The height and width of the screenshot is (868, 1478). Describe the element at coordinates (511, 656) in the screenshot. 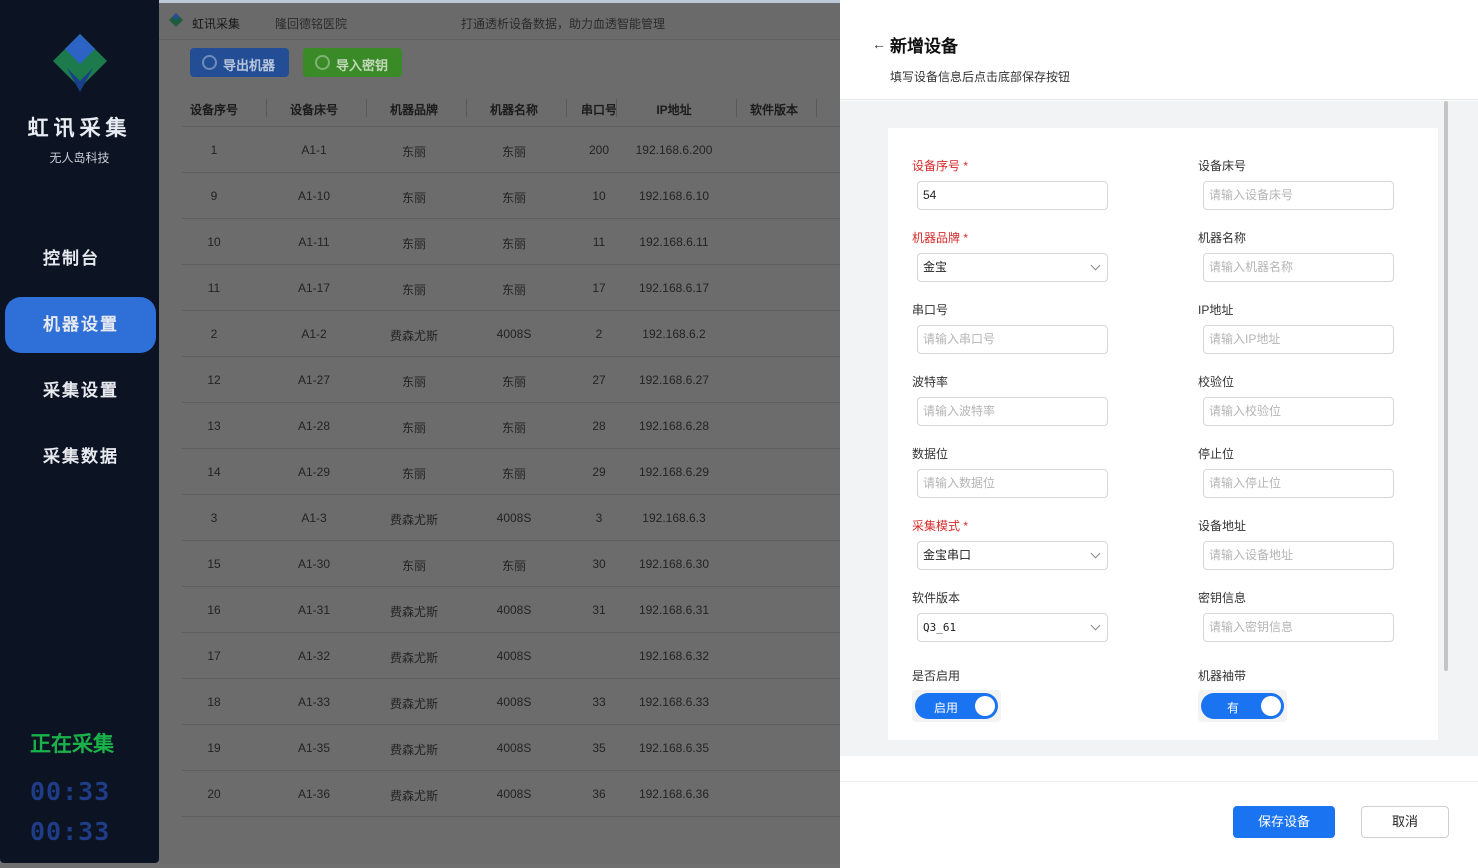

I see `table-row: 17 A1-32 费森尤斯 4008S 192.168.6.32` at that location.